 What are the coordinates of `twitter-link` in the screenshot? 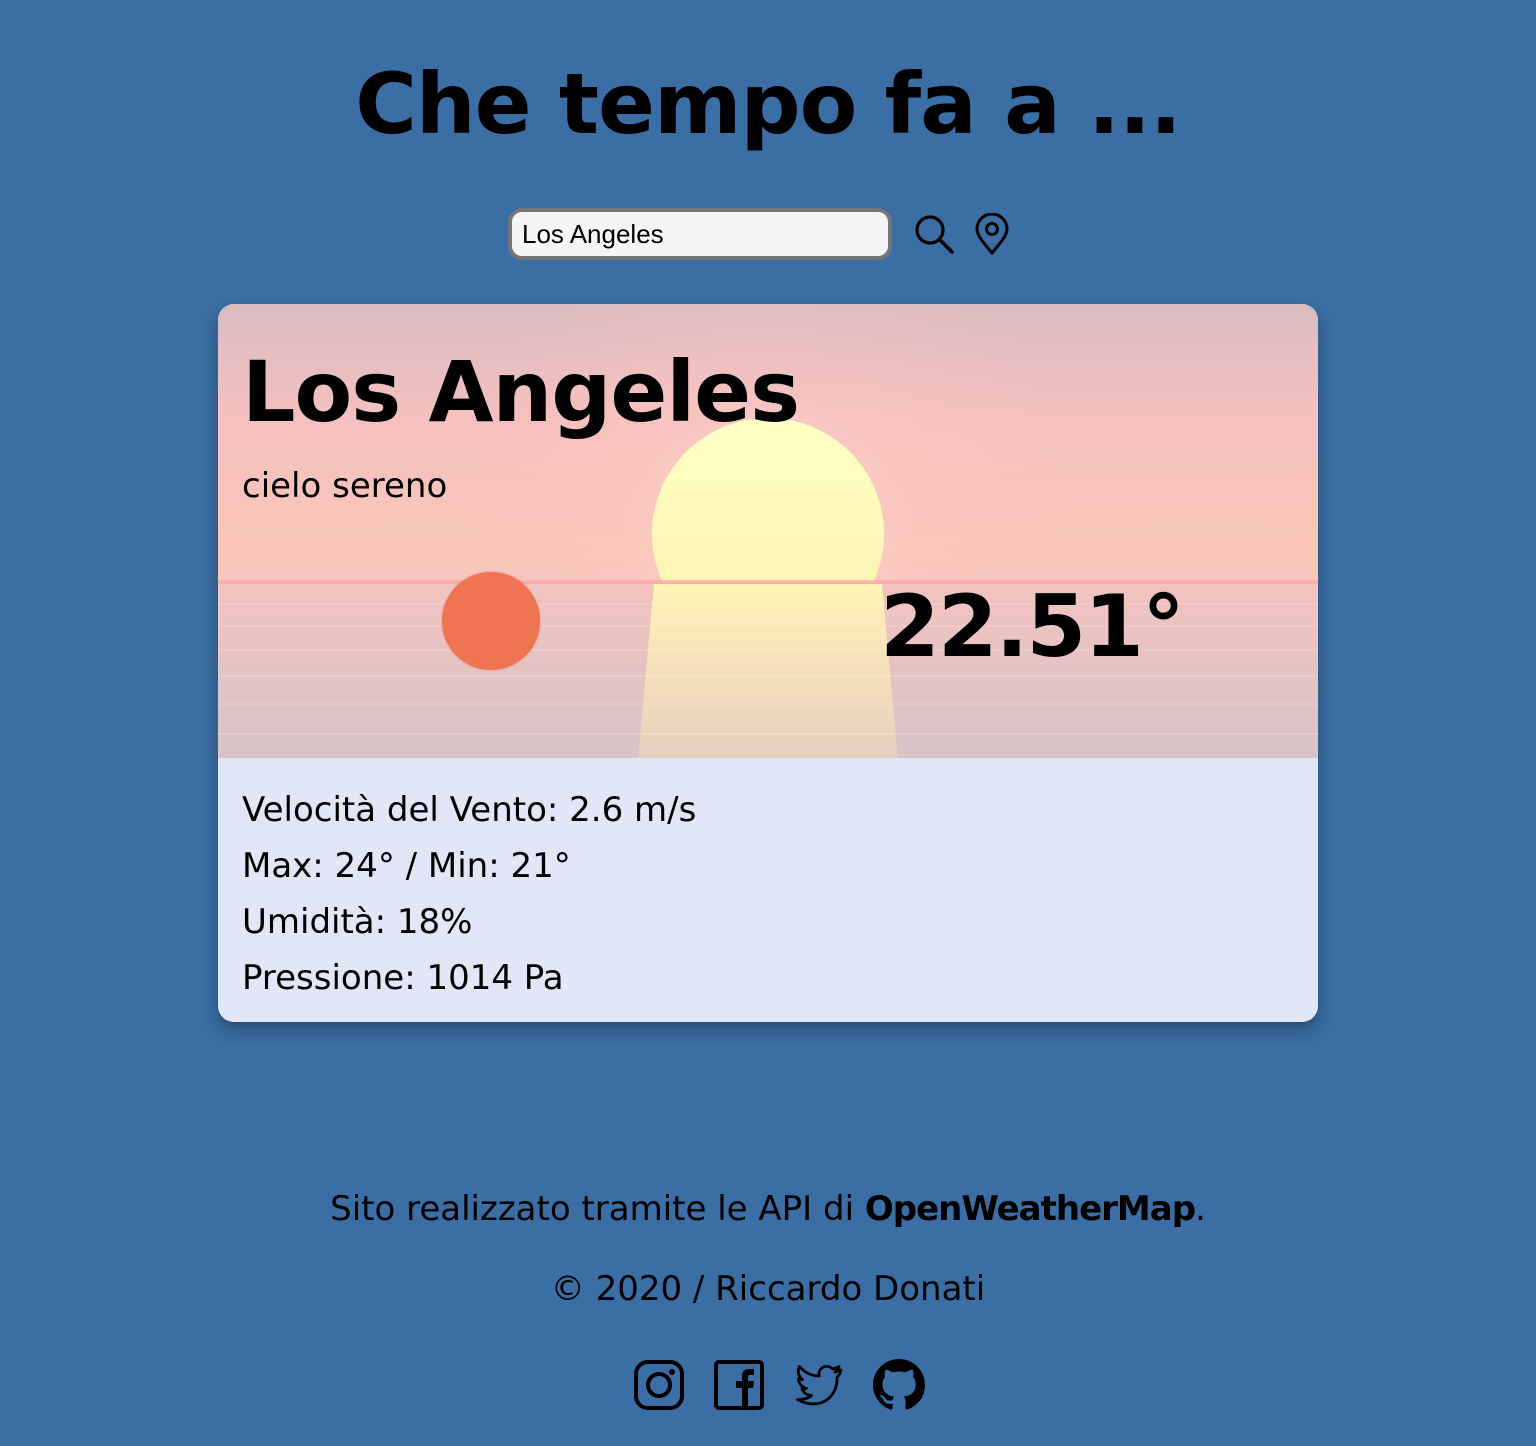 It's located at (819, 1385).